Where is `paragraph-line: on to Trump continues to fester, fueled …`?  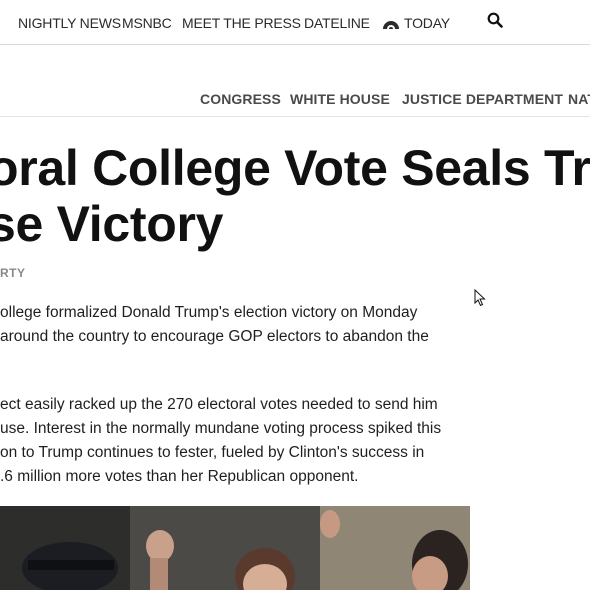
paragraph-line: on to Trump continues to fester, fueled … is located at coordinates (212, 452).